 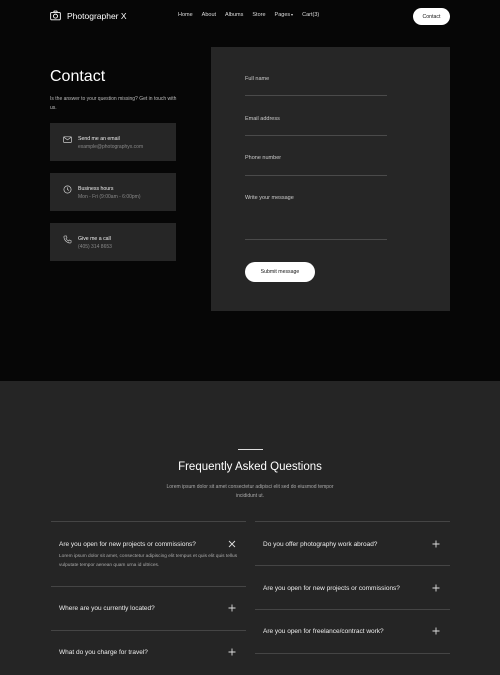 What do you see at coordinates (262, 119) in the screenshot?
I see `email-placeholder: Email address` at bounding box center [262, 119].